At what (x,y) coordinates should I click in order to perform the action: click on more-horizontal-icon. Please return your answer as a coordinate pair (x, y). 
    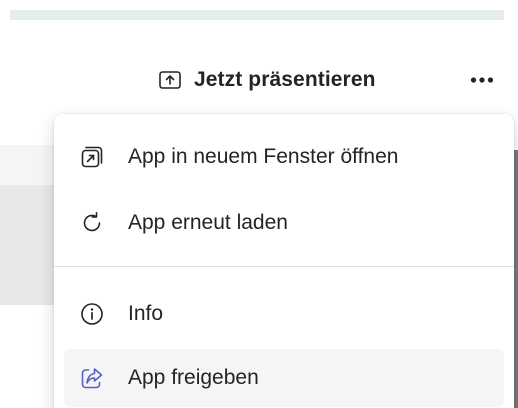
    Looking at the image, I should click on (482, 80).